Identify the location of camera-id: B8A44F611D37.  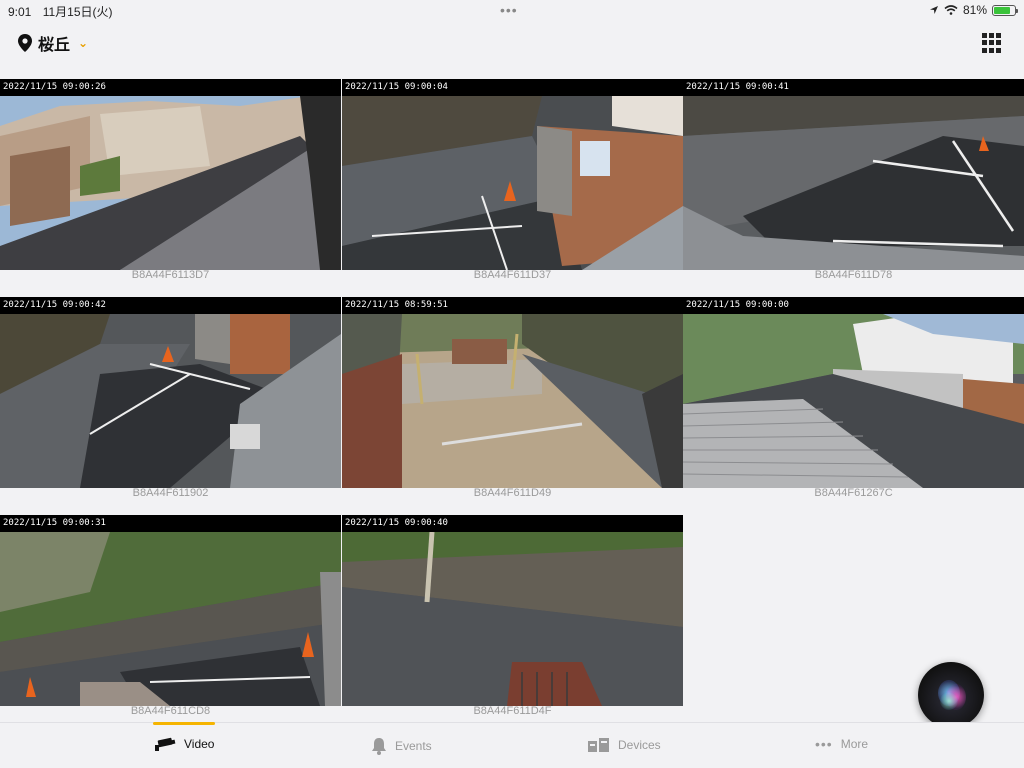
(512, 275).